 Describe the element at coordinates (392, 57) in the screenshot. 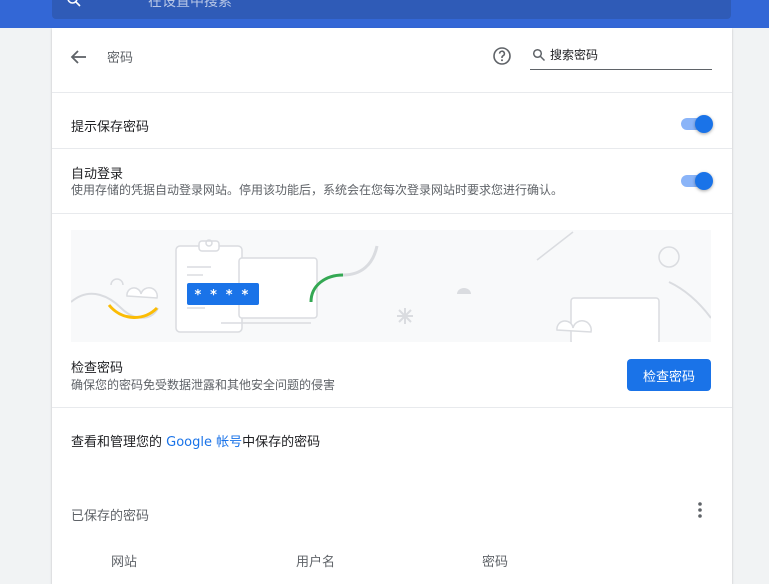

I see `page-header: 密码` at that location.